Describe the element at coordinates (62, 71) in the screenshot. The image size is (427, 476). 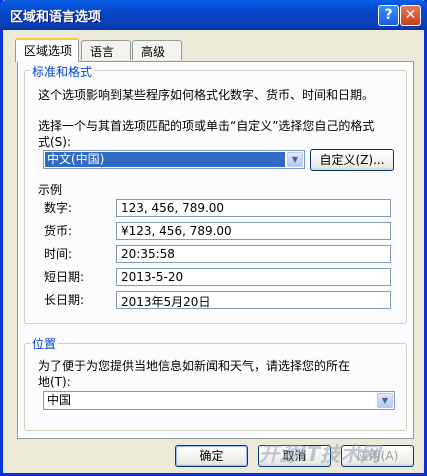
I see `standards-legend: 标准和格式` at that location.